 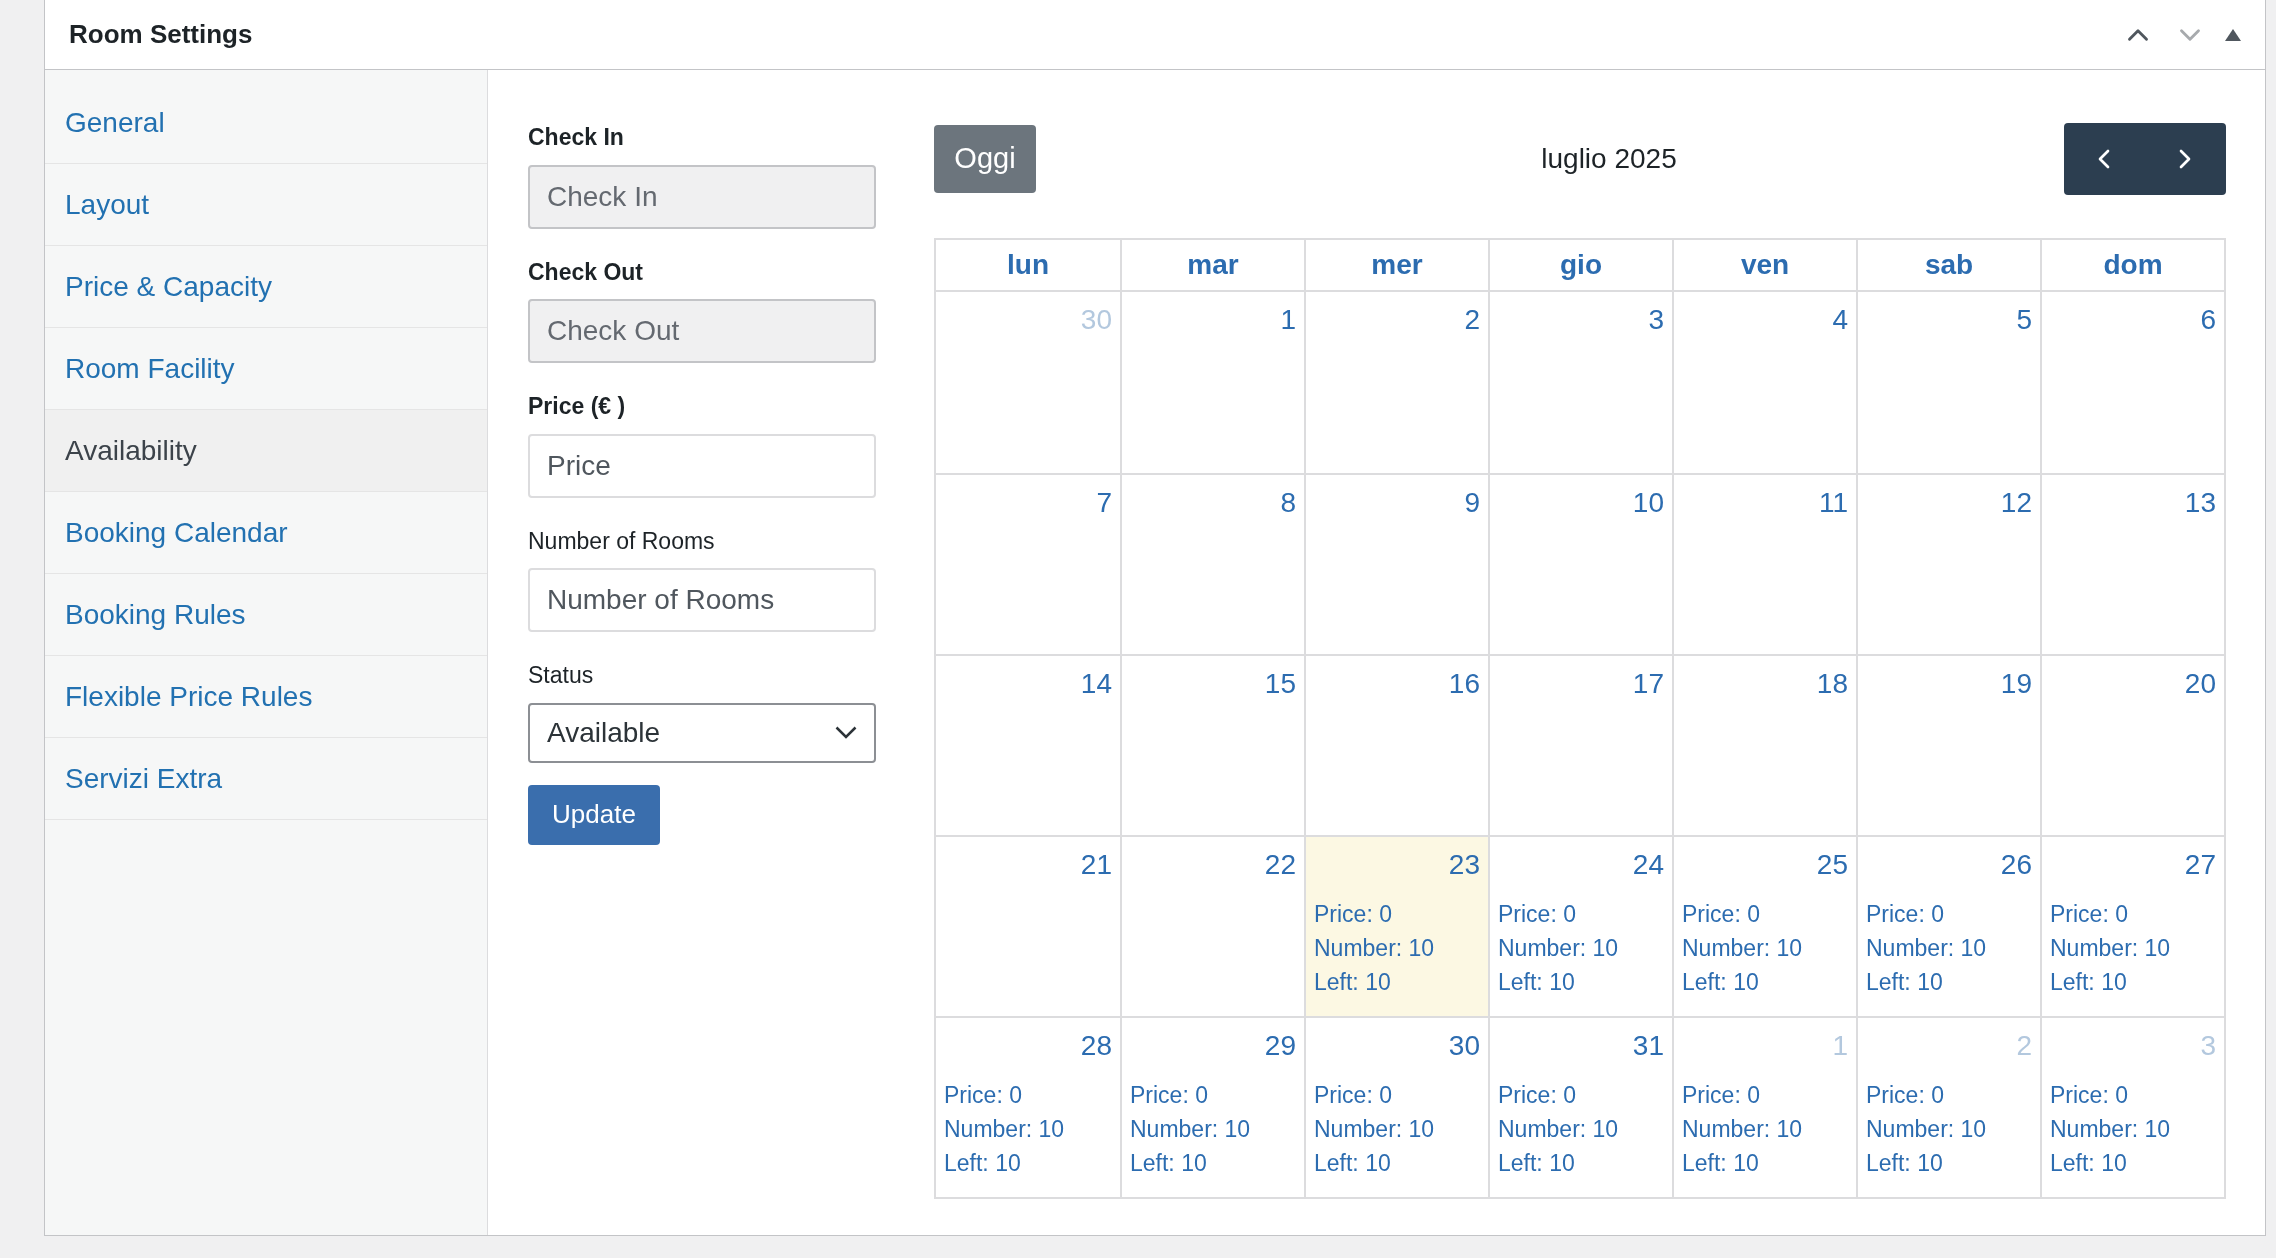 I want to click on weekday-header: mar, so click(x=1212, y=265).